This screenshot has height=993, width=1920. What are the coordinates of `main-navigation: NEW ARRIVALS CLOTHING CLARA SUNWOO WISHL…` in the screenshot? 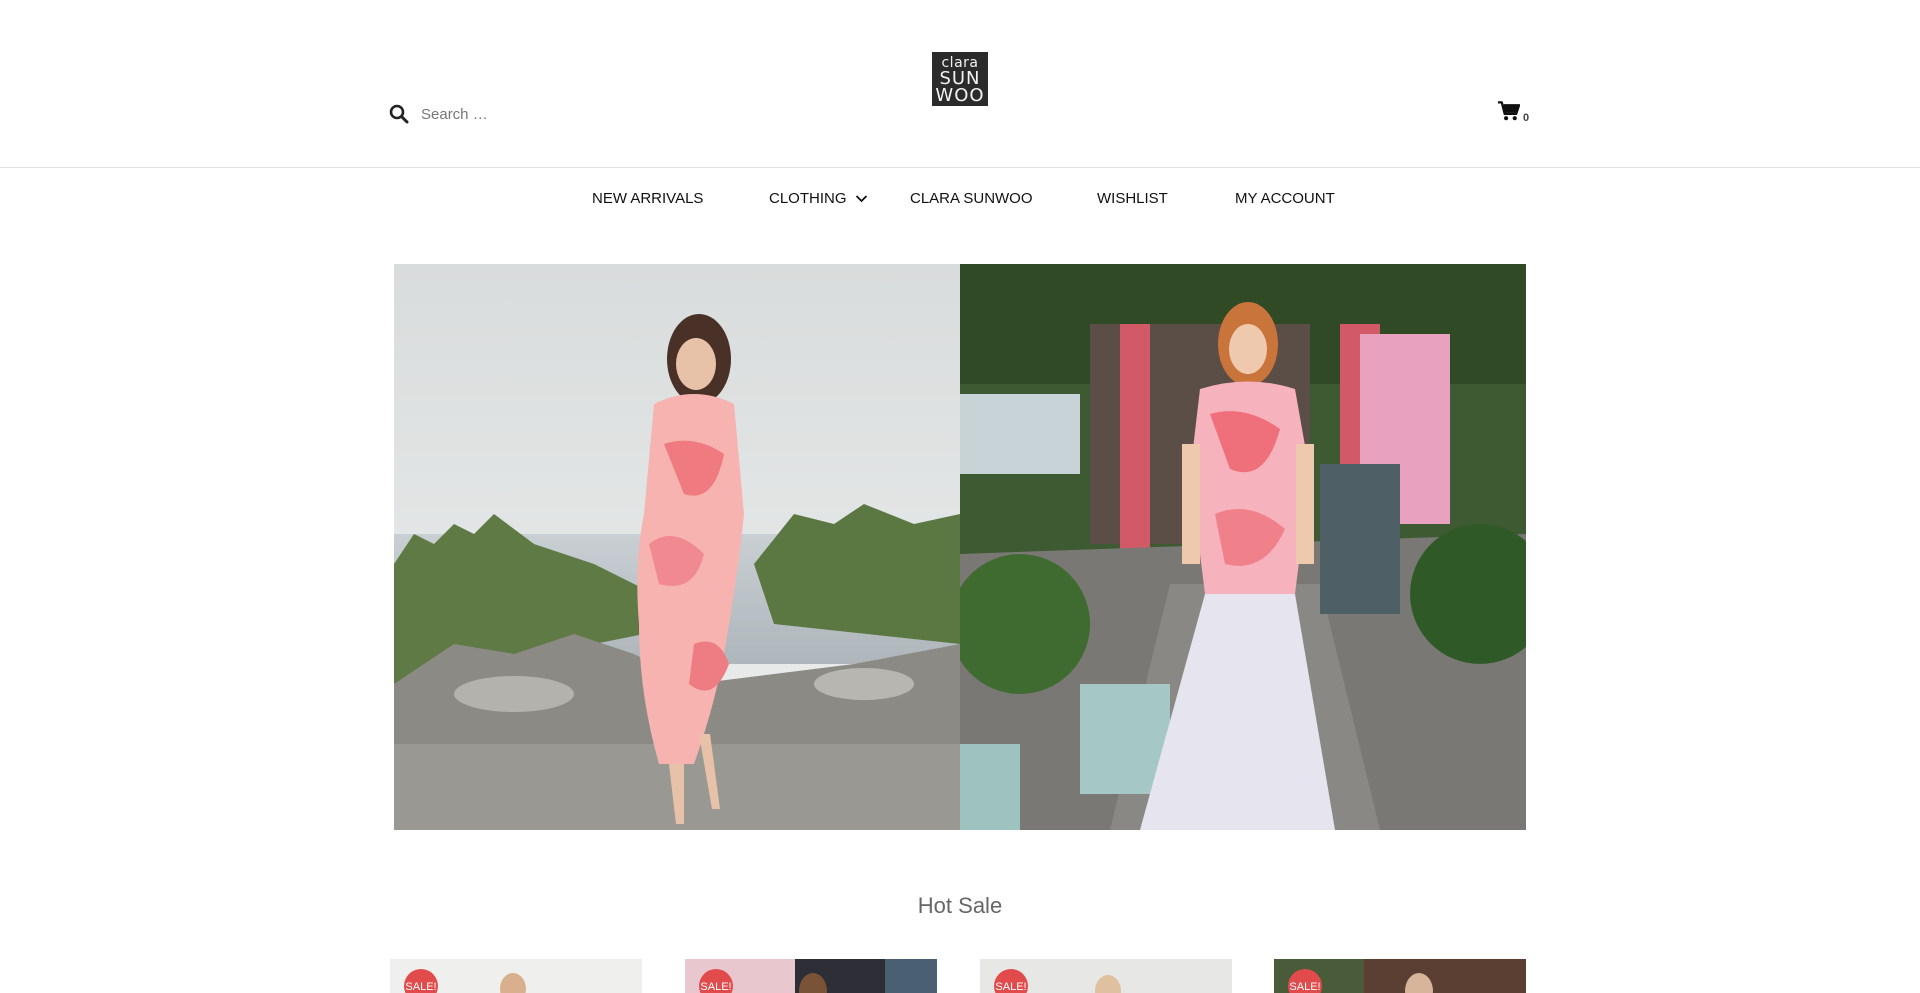 It's located at (960, 200).